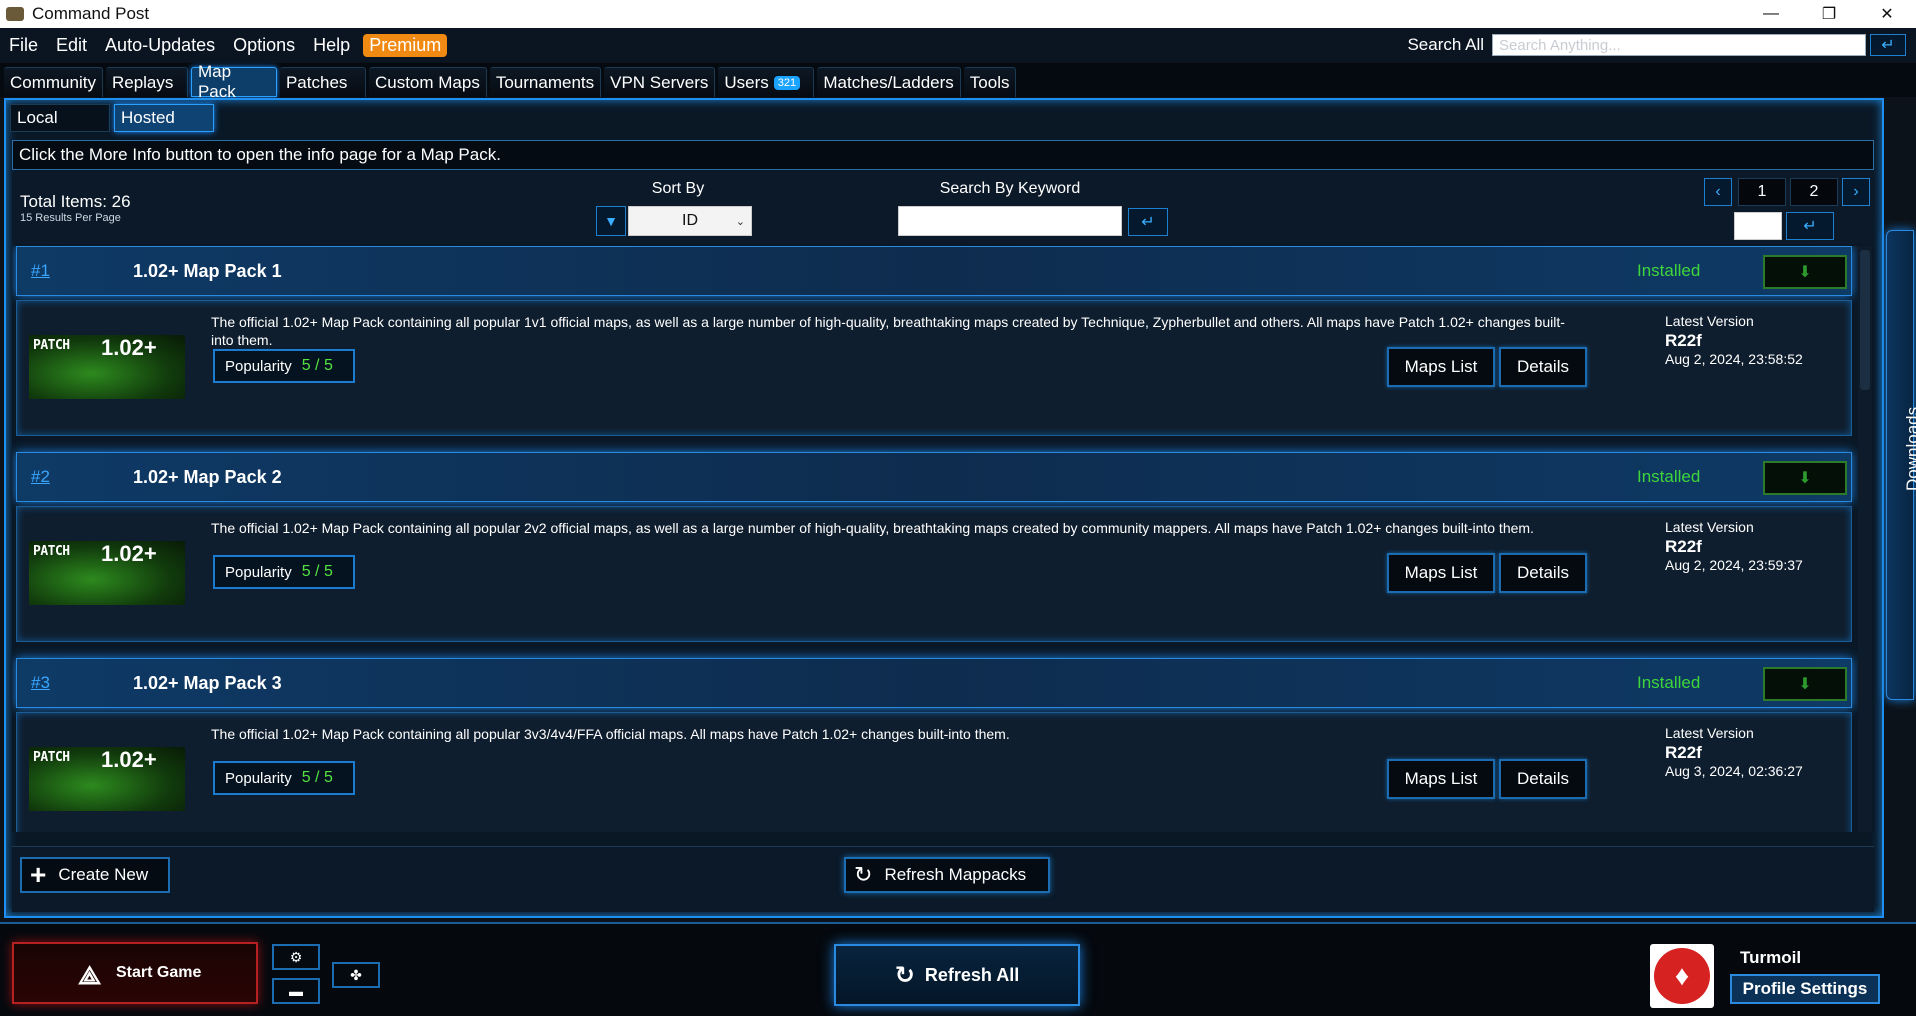  What do you see at coordinates (1865, 539) in the screenshot?
I see `list-scrollbar` at bounding box center [1865, 539].